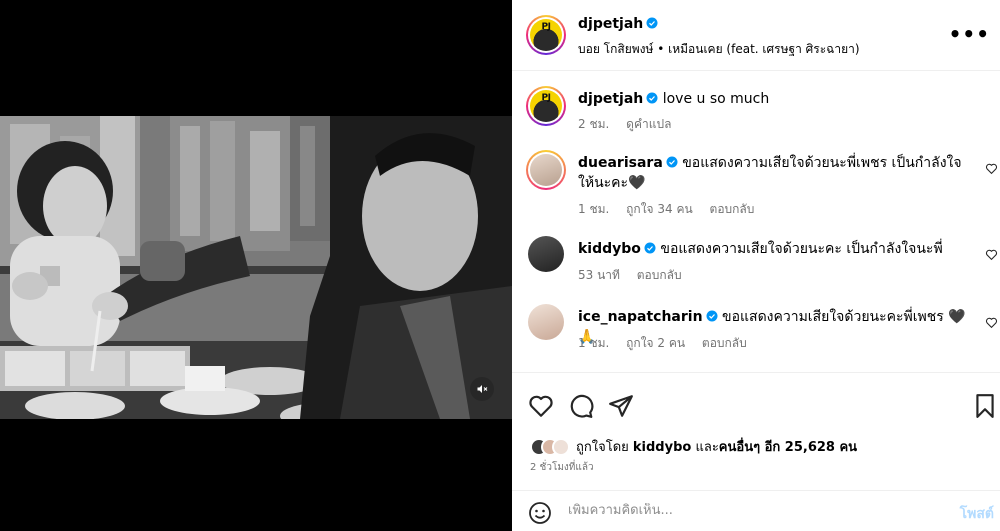  I want to click on comment-time: 53 นาที, so click(599, 275).